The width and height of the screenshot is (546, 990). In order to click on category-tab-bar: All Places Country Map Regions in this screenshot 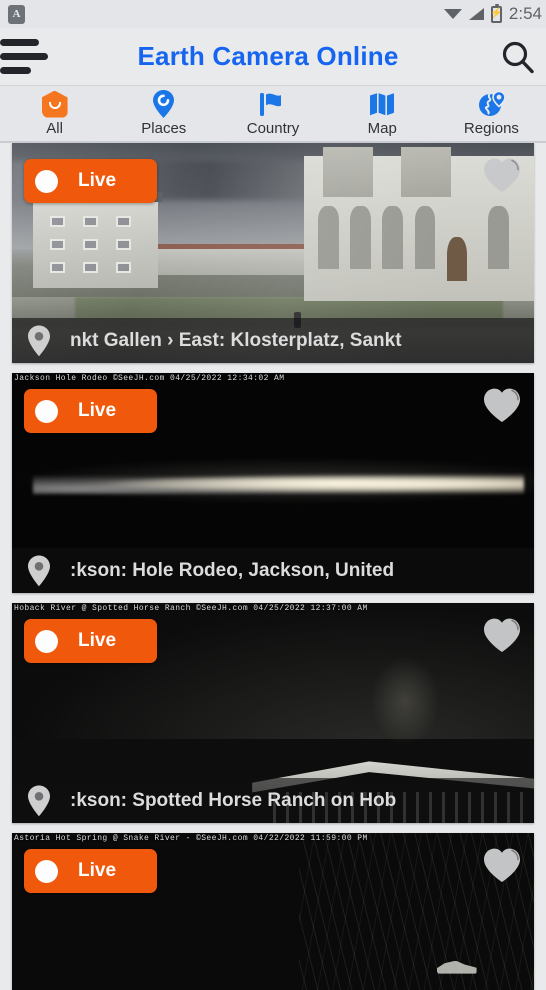, I will do `click(273, 114)`.